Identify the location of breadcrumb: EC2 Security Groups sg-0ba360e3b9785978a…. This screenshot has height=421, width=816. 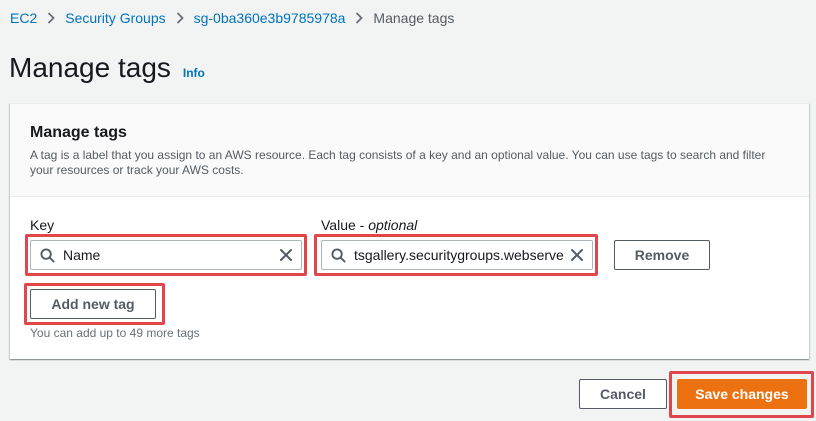
(232, 18).